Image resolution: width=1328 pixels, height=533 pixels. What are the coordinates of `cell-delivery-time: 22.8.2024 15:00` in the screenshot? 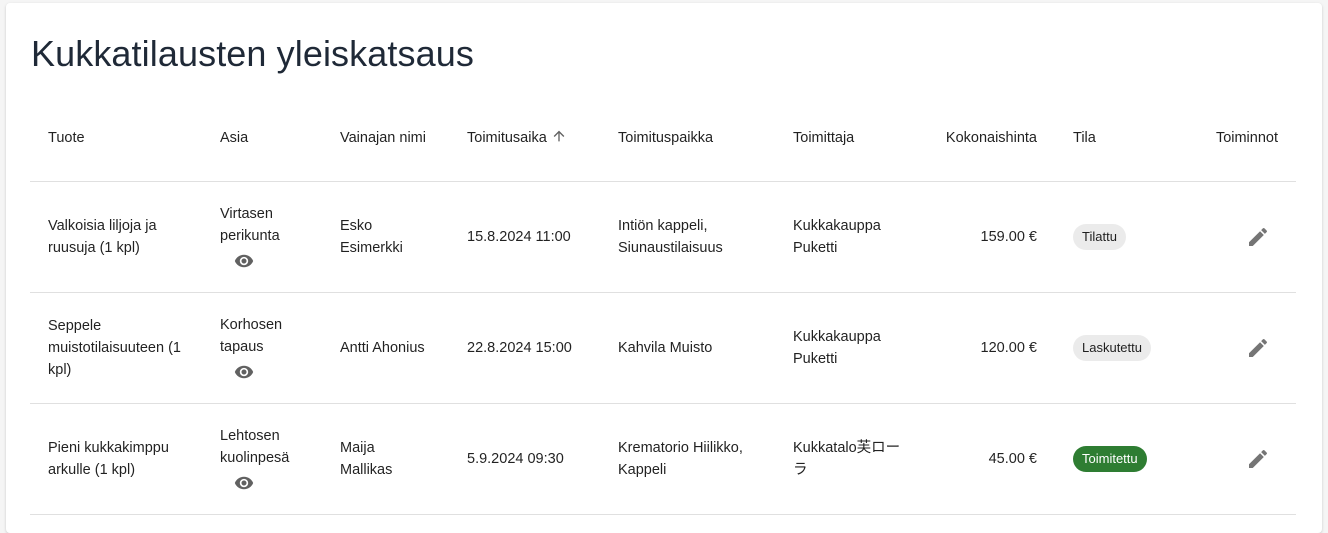 It's located at (524, 348).